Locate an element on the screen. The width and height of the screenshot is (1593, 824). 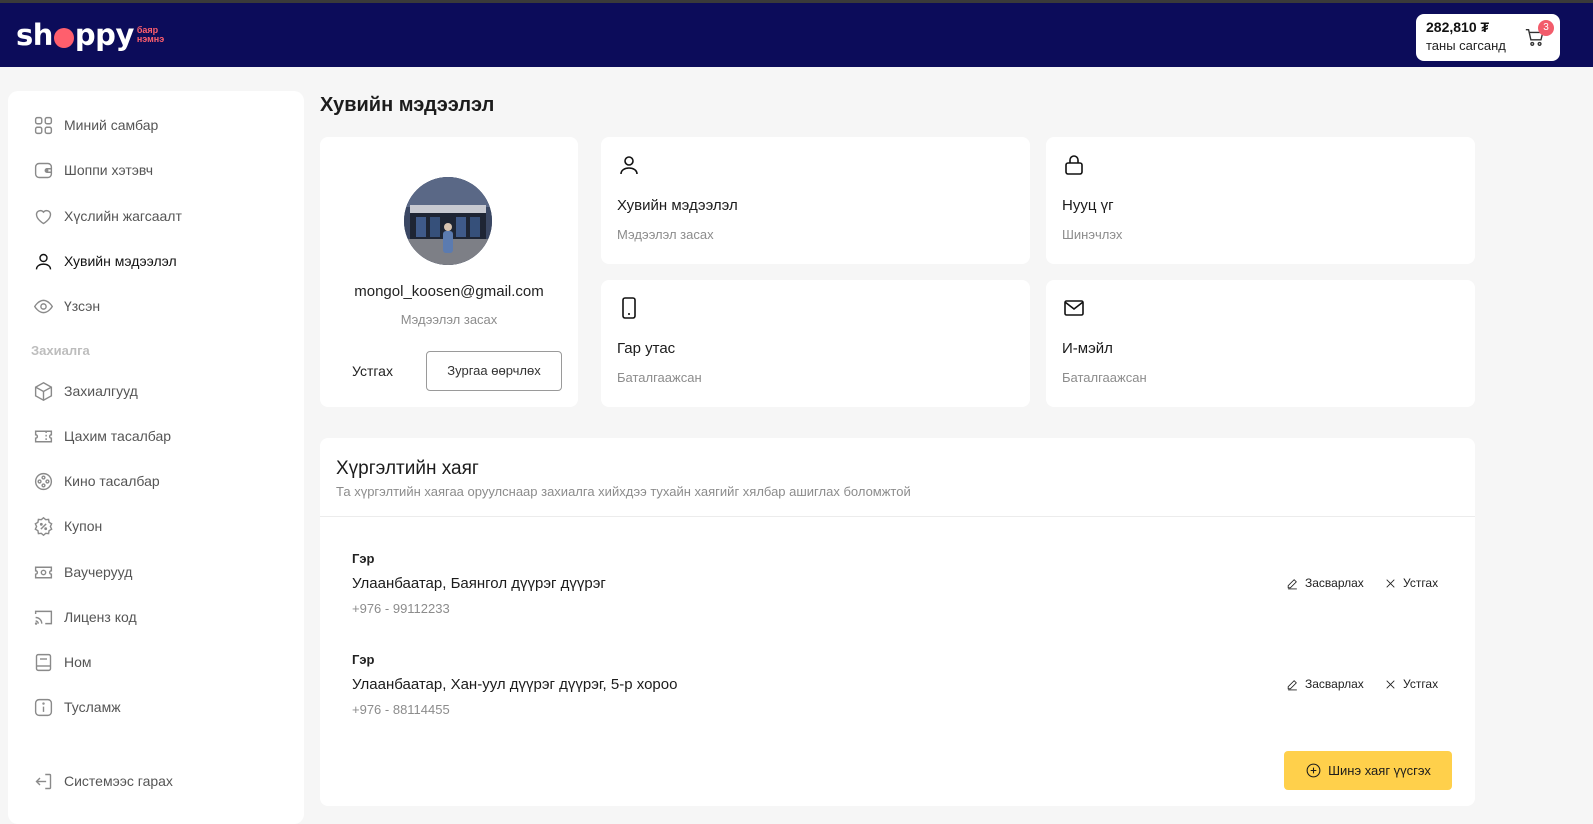
sidebar-item-label: Кино тасалбар is located at coordinates (112, 481).